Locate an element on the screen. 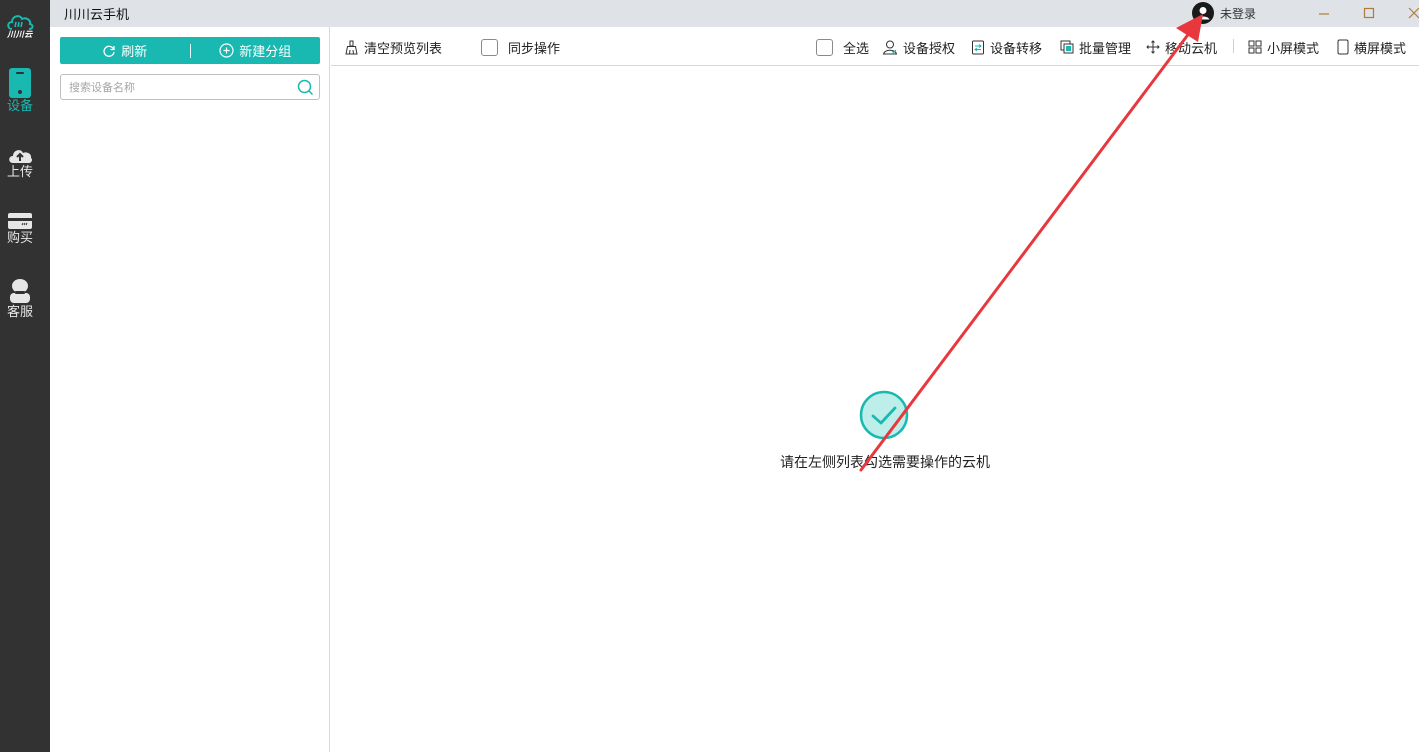 The width and height of the screenshot is (1419, 752). login-status: 未登录 is located at coordinates (1238, 13).